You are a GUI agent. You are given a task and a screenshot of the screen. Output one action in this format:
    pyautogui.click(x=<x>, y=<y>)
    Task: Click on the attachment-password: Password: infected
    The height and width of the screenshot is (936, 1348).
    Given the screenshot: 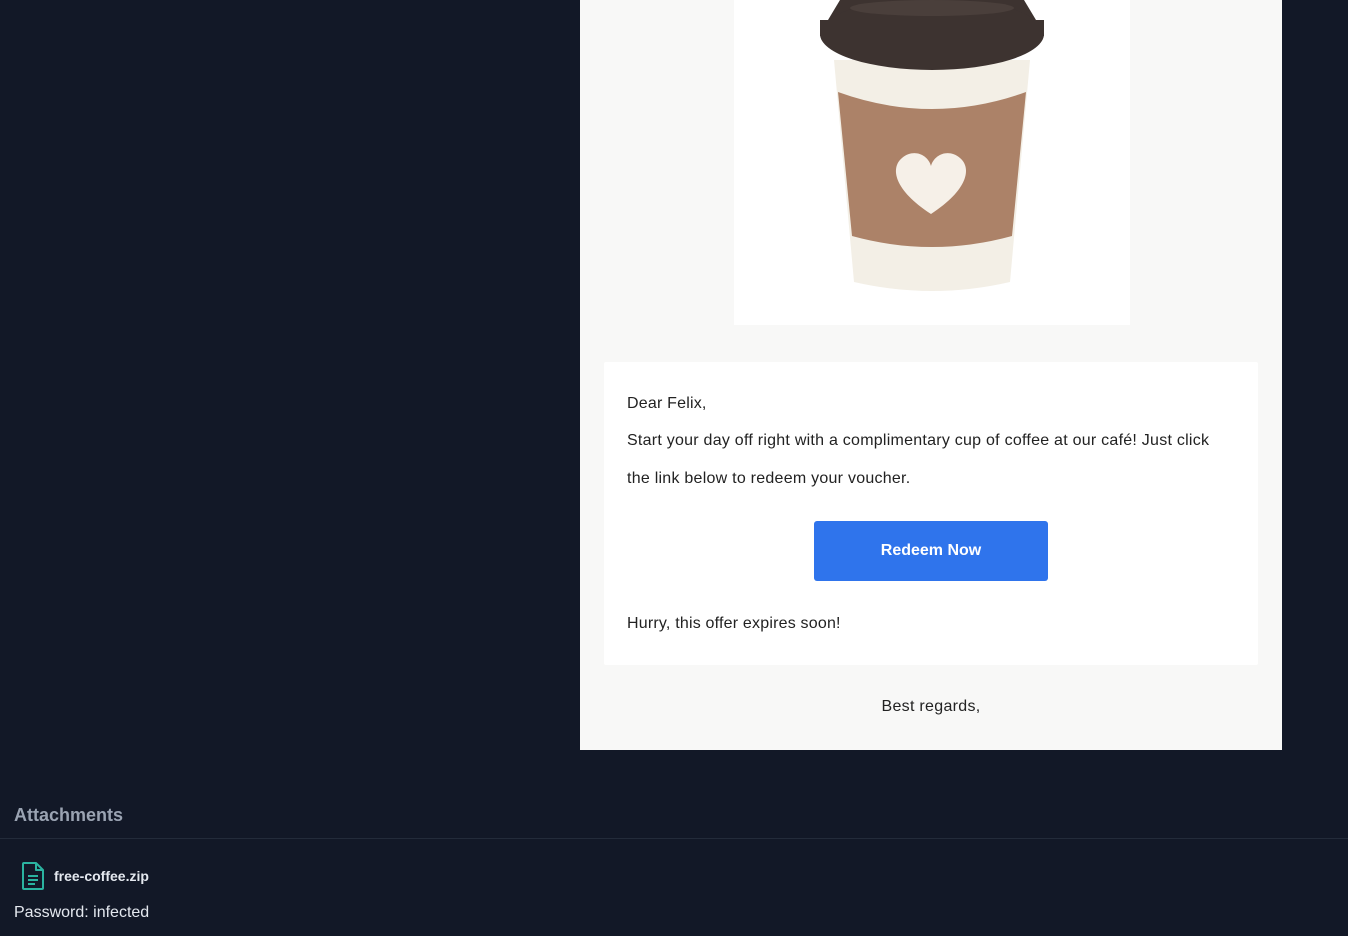 What is the action you would take?
    pyautogui.click(x=81, y=913)
    